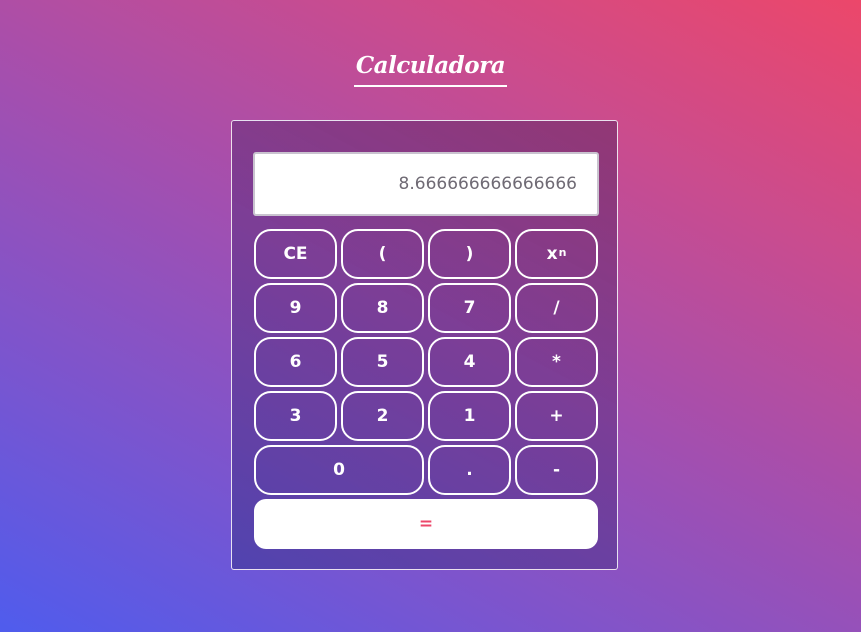  Describe the element at coordinates (556, 416) in the screenshot. I see `add-button: +` at that location.